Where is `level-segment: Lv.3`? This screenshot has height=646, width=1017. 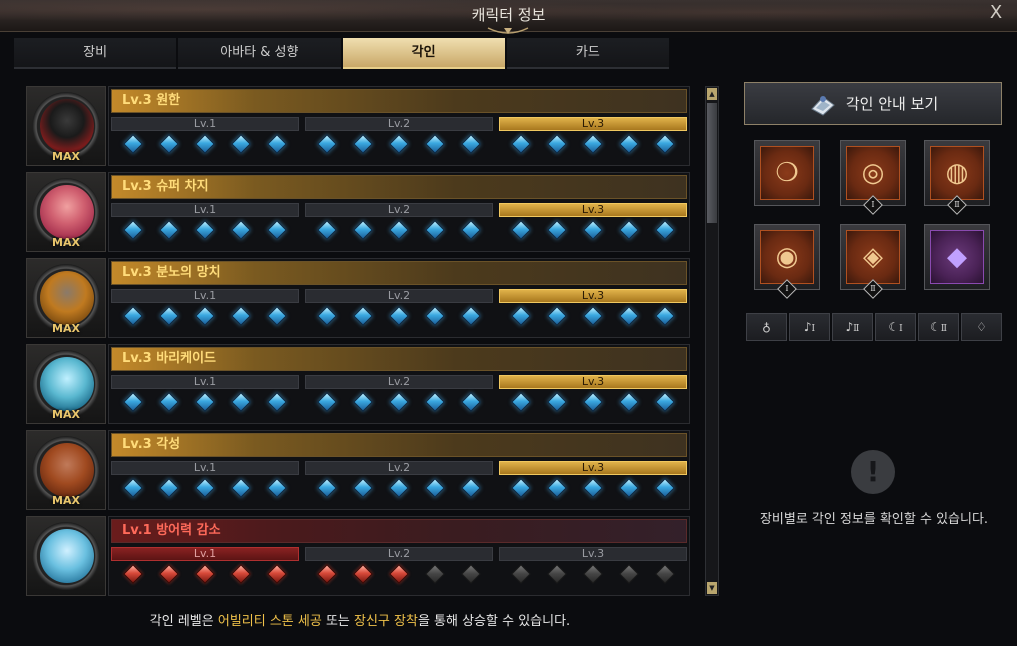
level-segment: Lv.3 is located at coordinates (593, 570).